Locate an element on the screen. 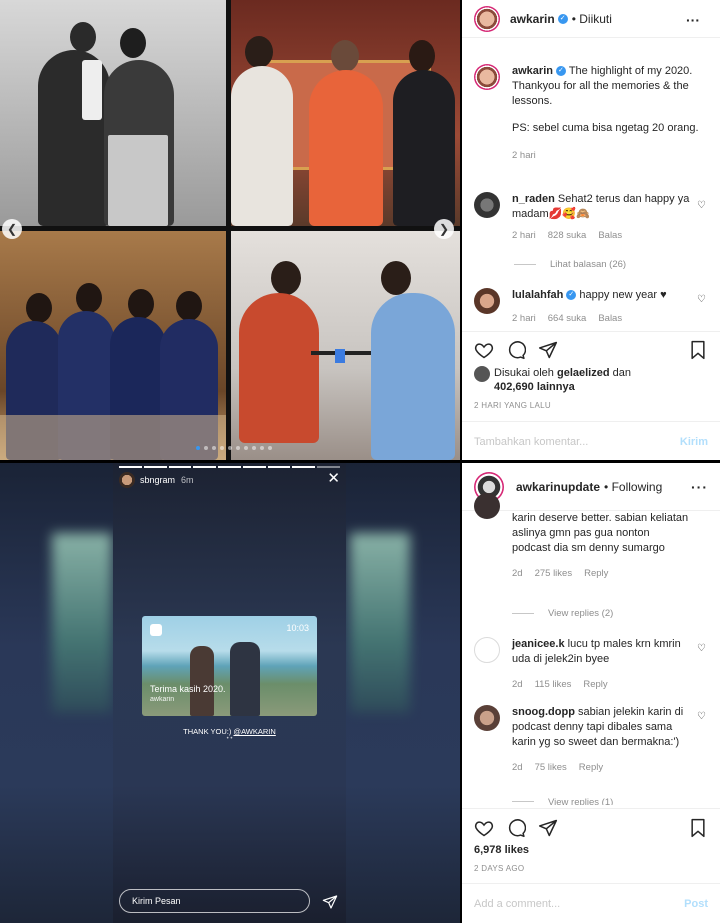 The image size is (720, 923). comment-likes: 275 likes is located at coordinates (554, 573).